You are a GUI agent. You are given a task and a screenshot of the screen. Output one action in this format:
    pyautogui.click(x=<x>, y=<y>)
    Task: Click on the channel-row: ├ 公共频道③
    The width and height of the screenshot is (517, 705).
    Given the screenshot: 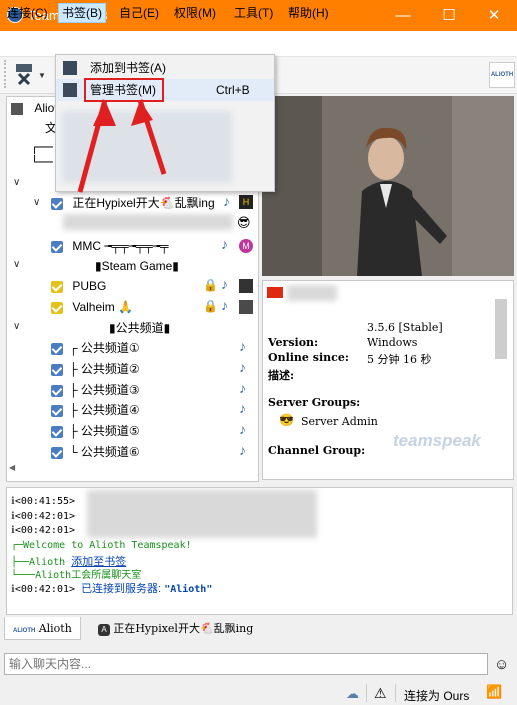 What is the action you would take?
    pyautogui.click(x=95, y=390)
    